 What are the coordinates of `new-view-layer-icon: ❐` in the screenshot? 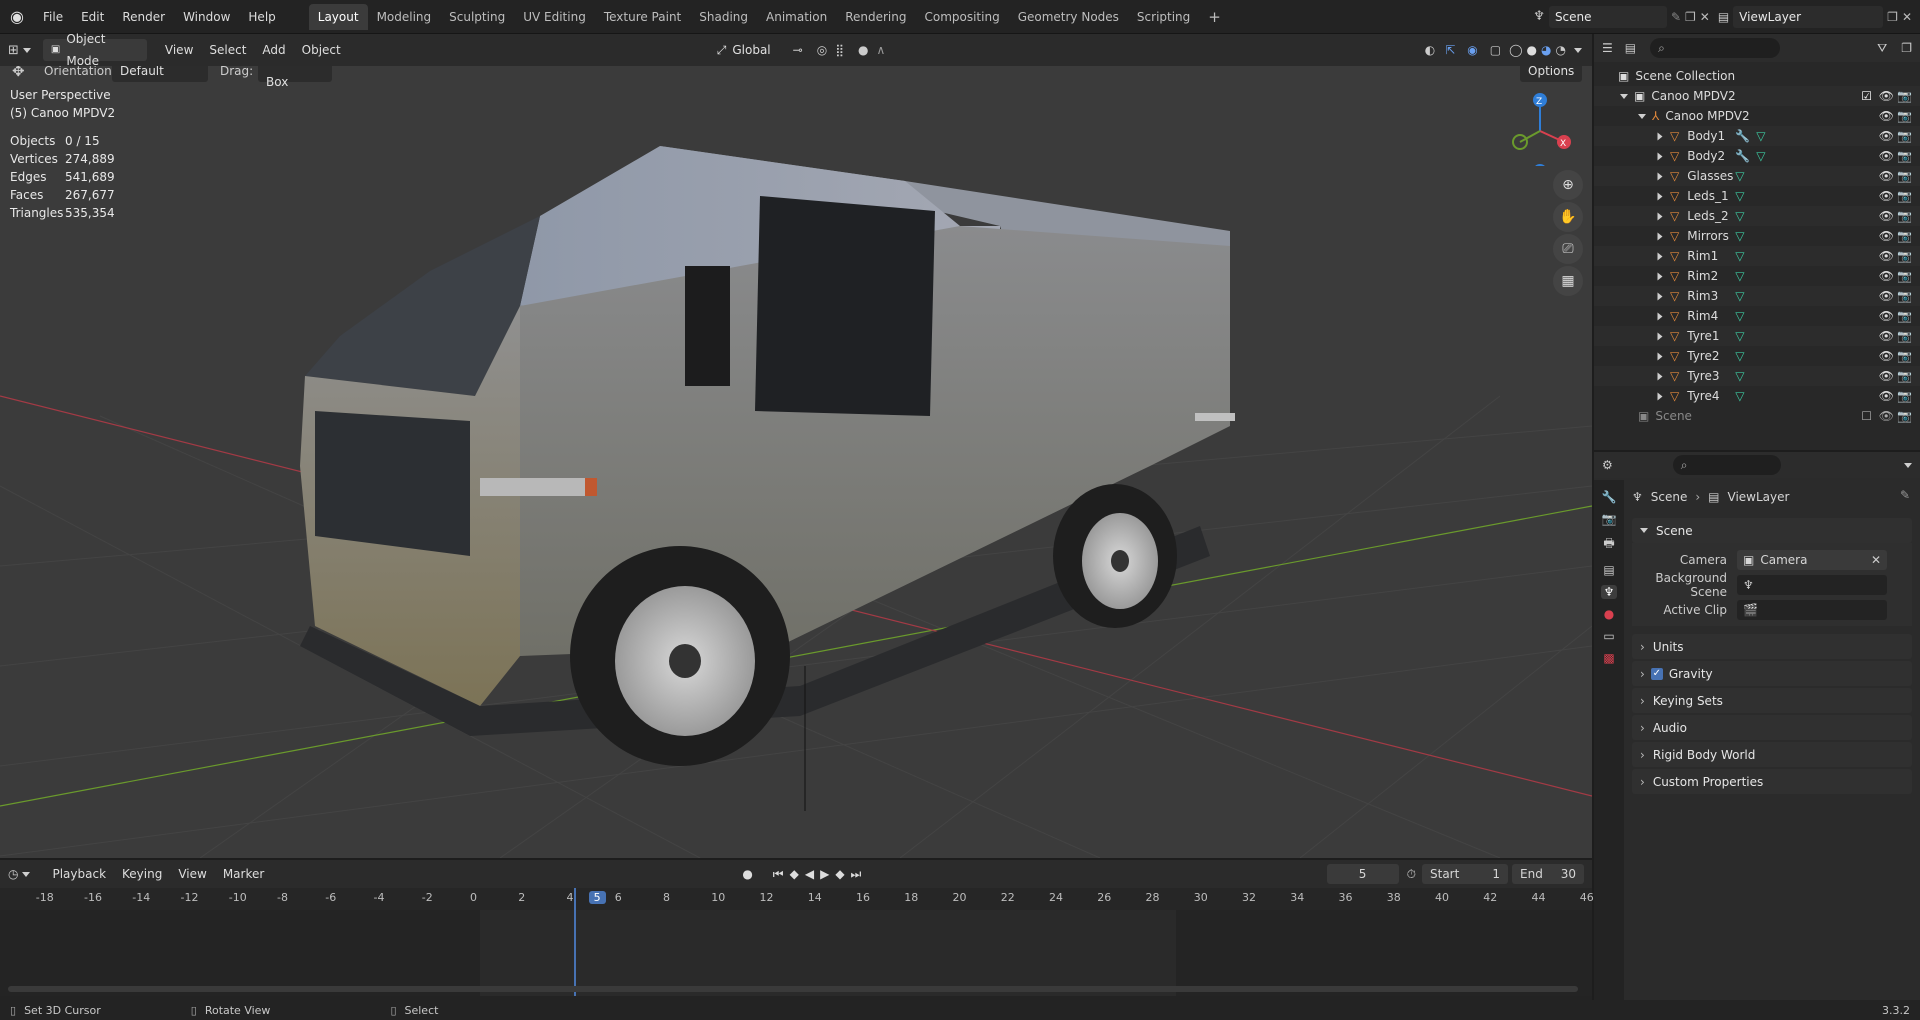 It's located at (1892, 17).